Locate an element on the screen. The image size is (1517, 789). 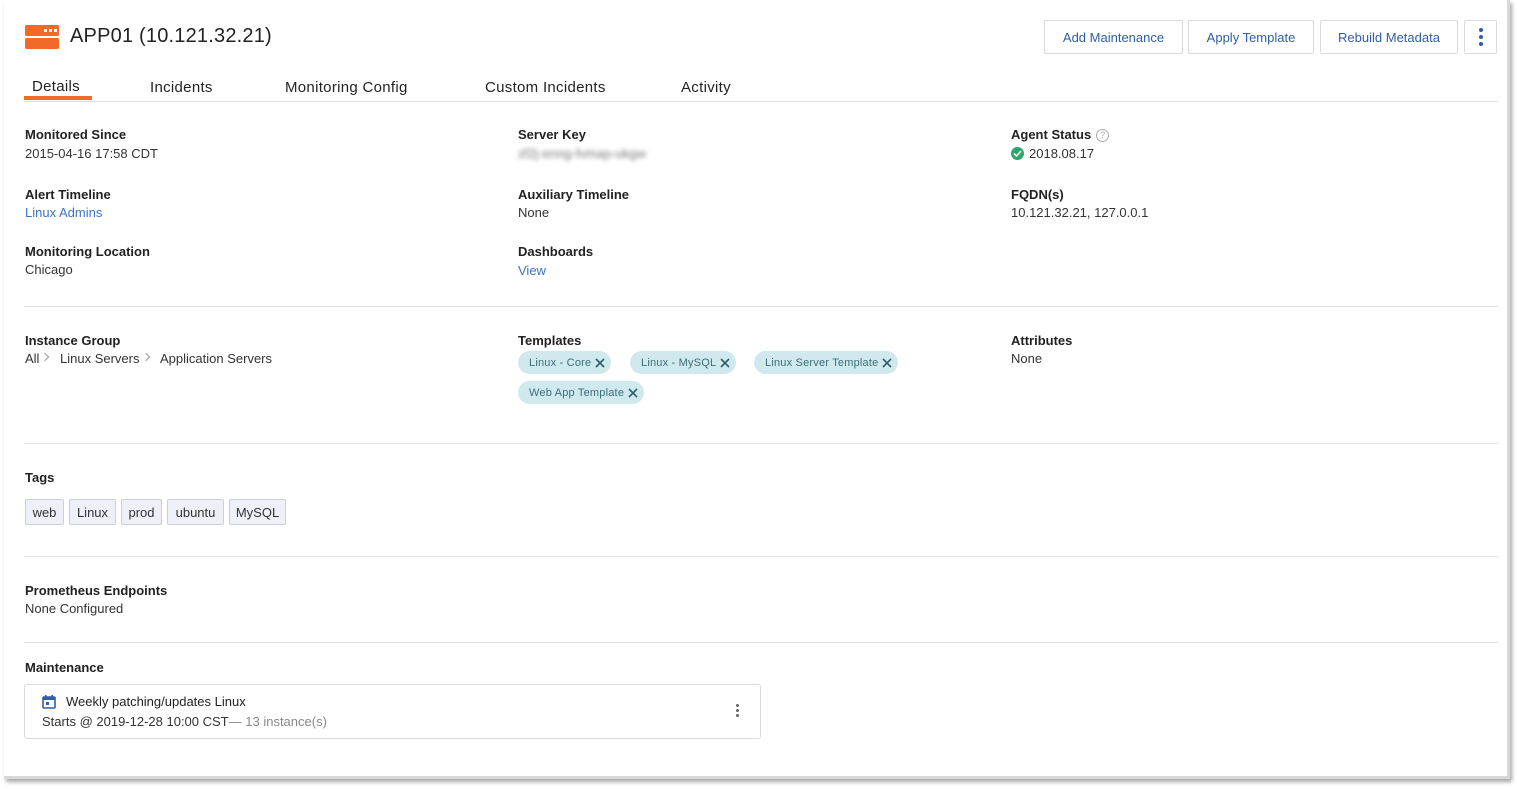
agent-status-label: Agent Status? is located at coordinates (1060, 134).